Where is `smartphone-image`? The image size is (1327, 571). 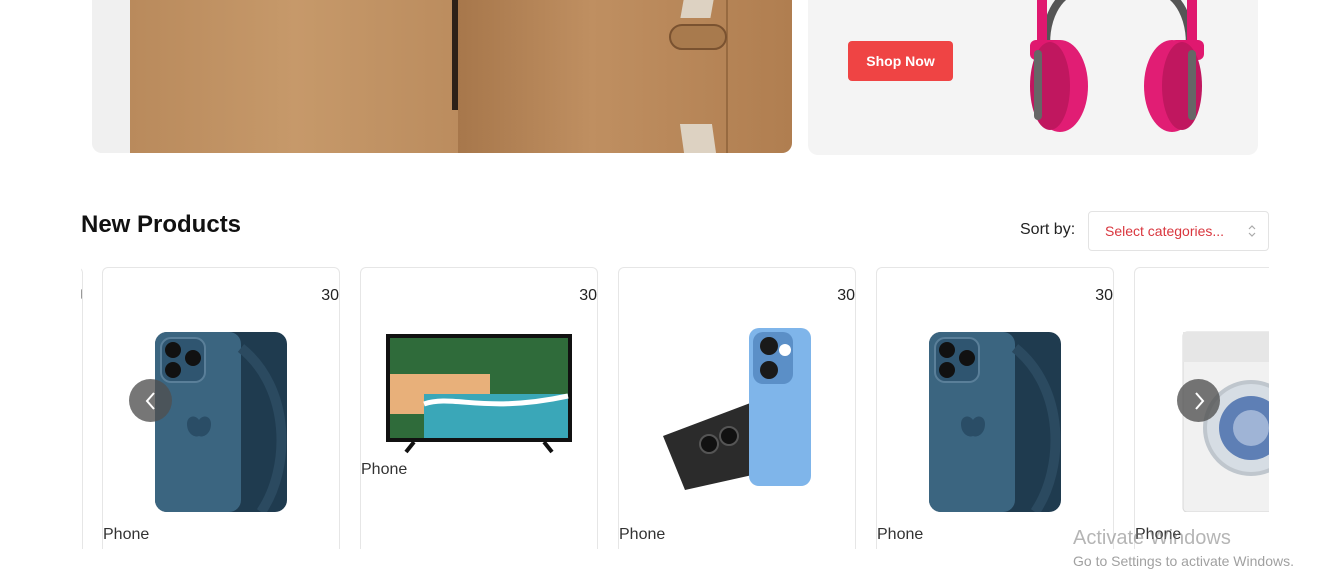 smartphone-image is located at coordinates (737, 409).